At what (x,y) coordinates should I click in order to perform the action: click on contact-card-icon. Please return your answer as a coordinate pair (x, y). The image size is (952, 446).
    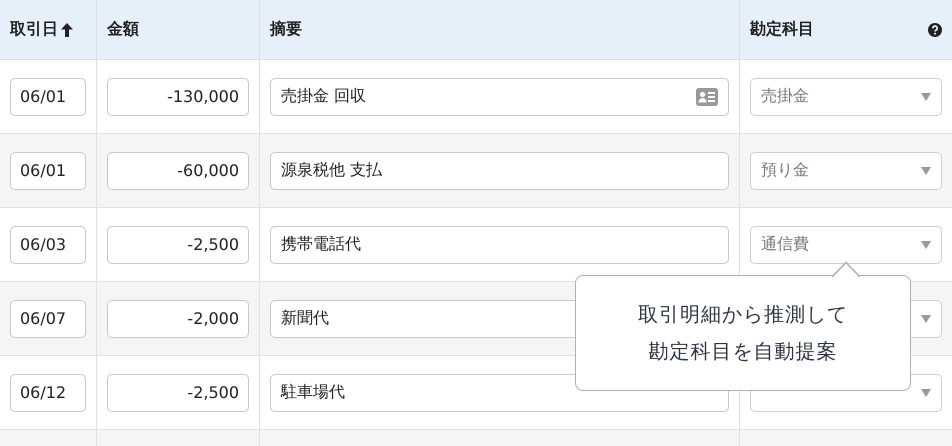
    Looking at the image, I should click on (707, 97).